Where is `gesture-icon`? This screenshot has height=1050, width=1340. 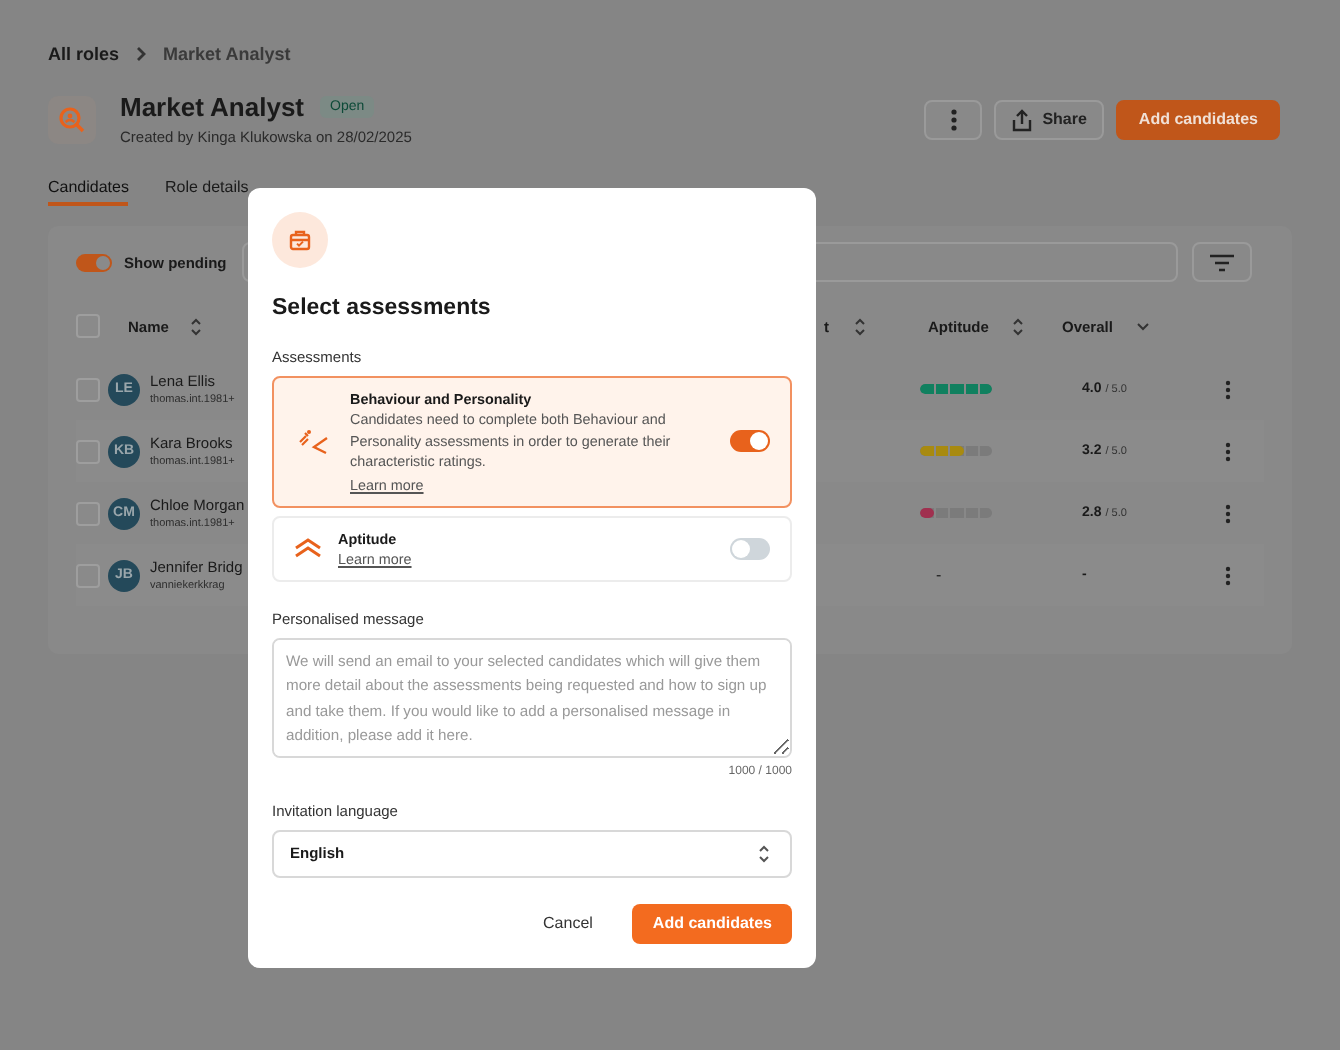 gesture-icon is located at coordinates (314, 441).